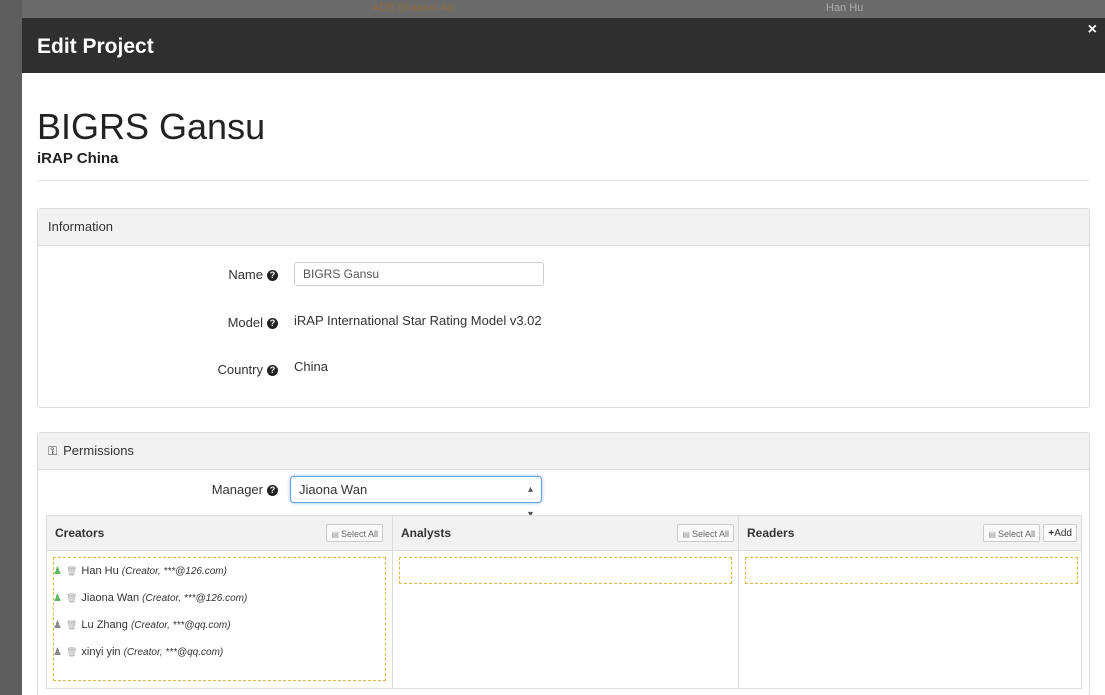 Image resolution: width=1105 pixels, height=695 pixels. Describe the element at coordinates (1092, 30) in the screenshot. I see `close-icon: ×` at that location.